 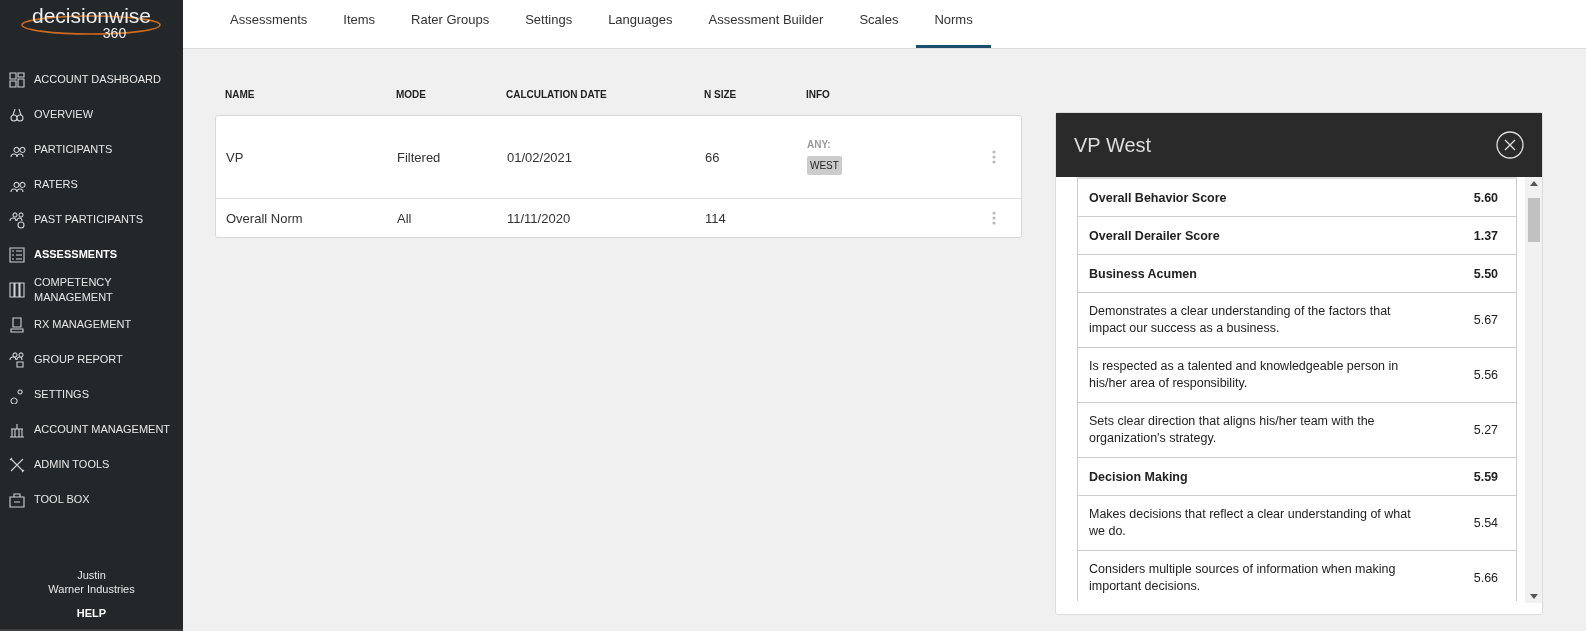 I want to click on score-value: 5.66, so click(x=1486, y=578).